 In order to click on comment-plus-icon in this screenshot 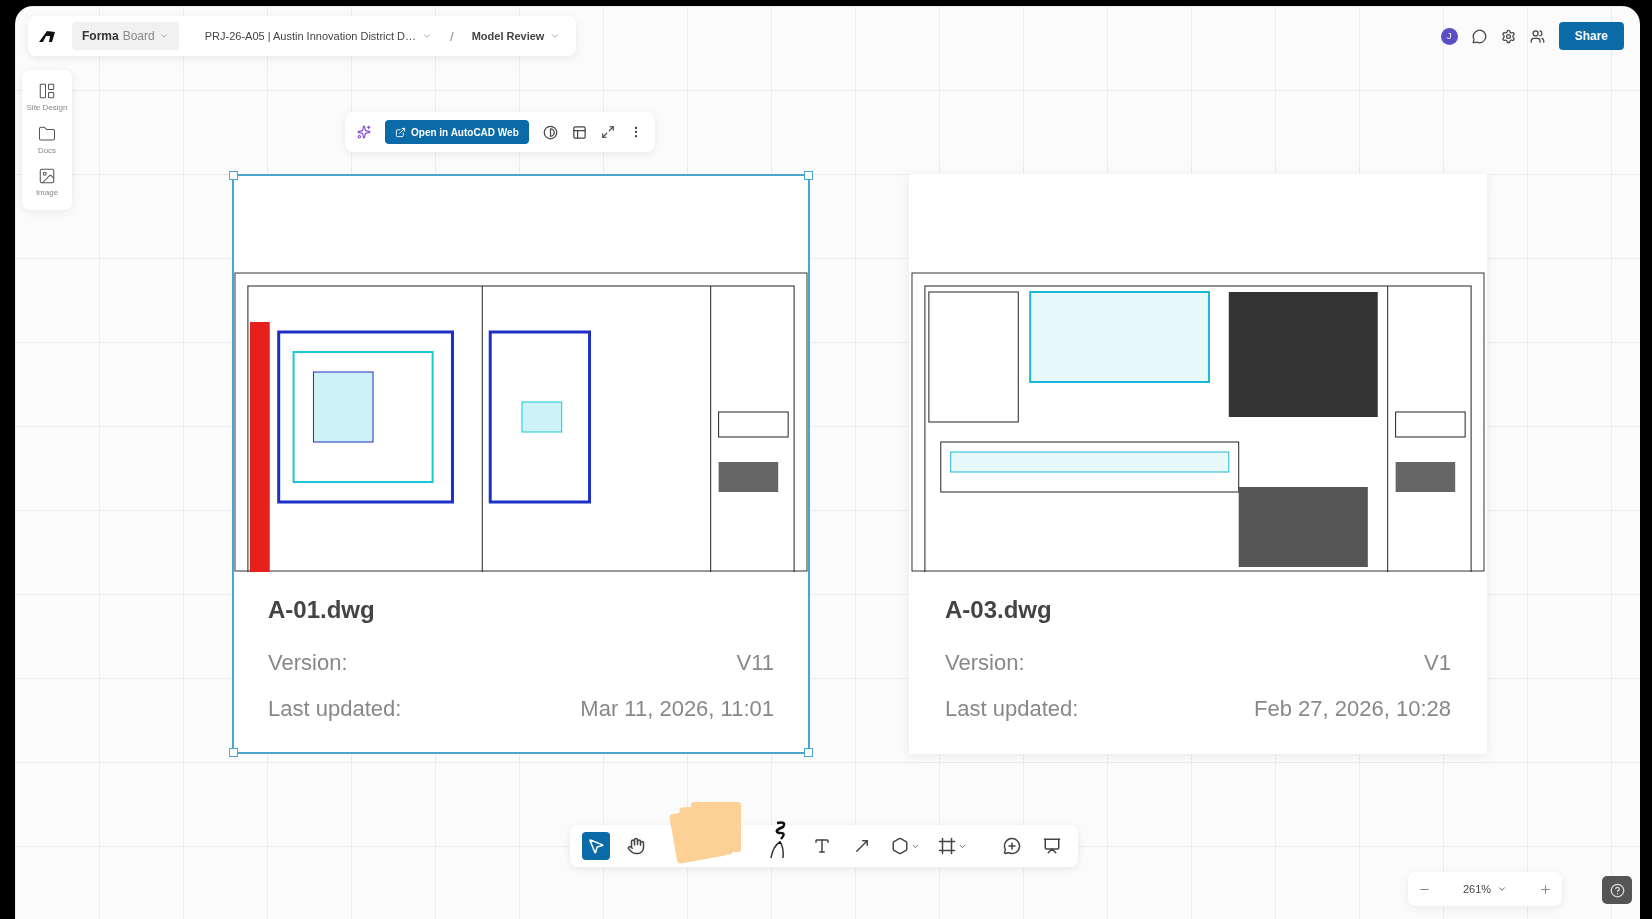, I will do `click(1012, 846)`.